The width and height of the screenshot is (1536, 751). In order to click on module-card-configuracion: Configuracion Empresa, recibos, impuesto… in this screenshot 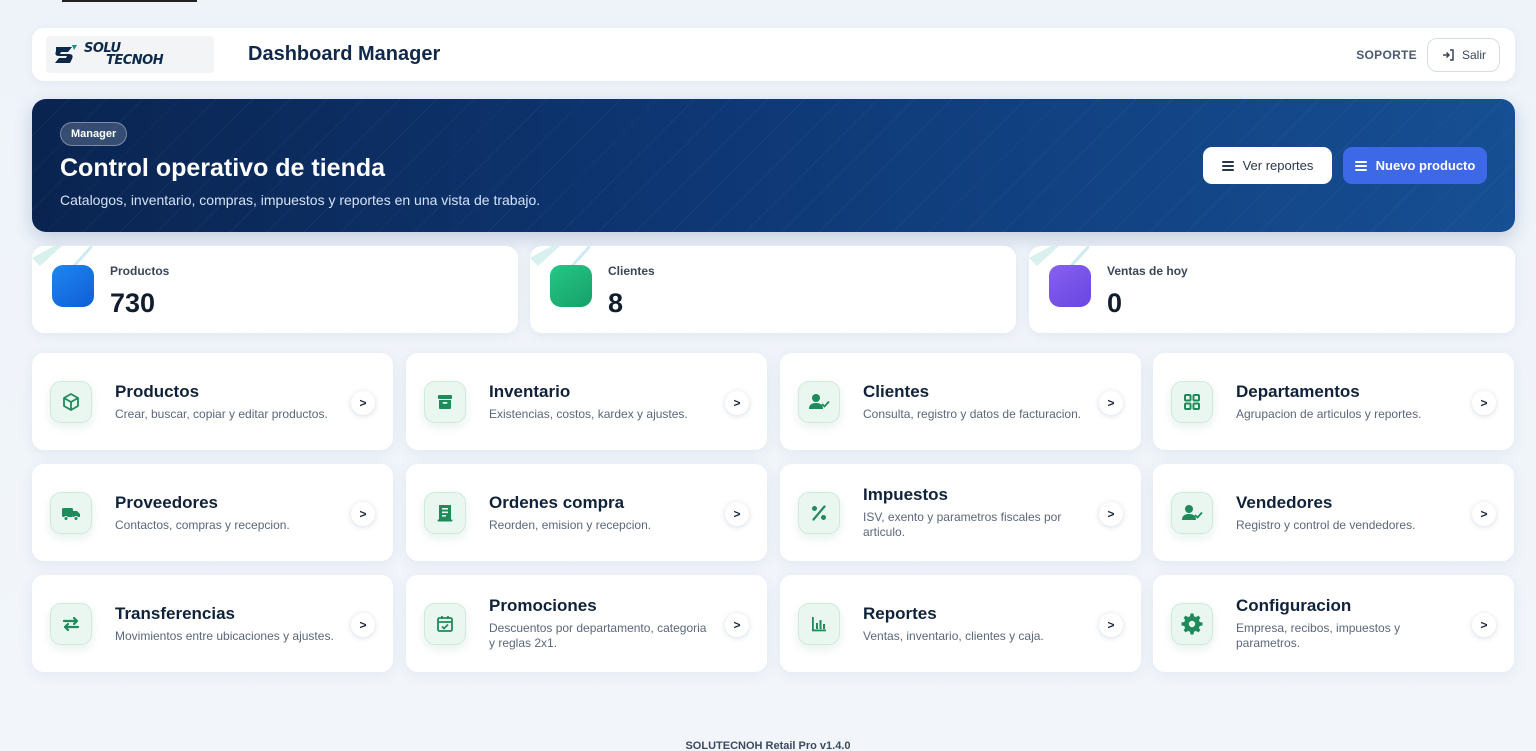, I will do `click(1333, 623)`.